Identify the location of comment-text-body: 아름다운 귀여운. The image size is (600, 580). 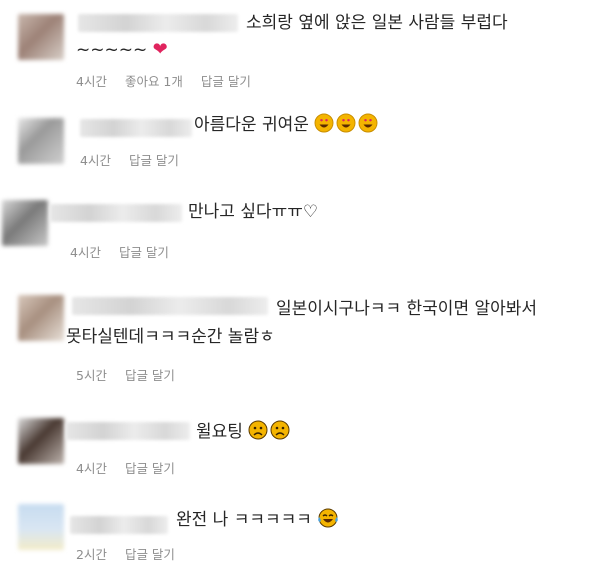
(251, 125).